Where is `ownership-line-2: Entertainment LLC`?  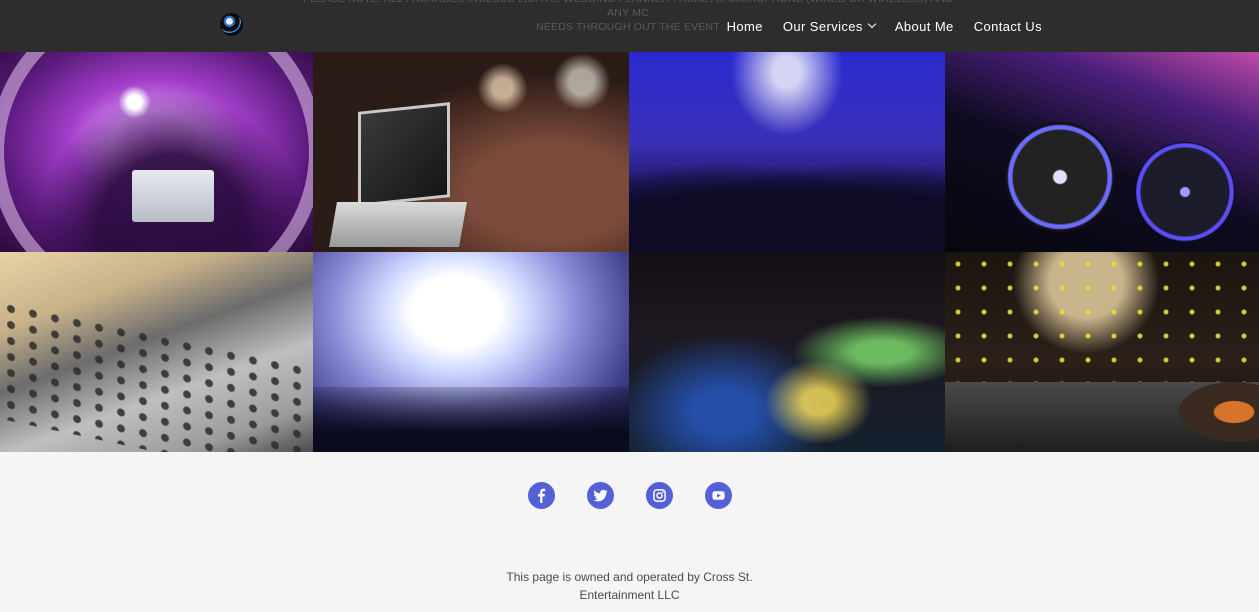
ownership-line-2: Entertainment LLC is located at coordinates (629, 595).